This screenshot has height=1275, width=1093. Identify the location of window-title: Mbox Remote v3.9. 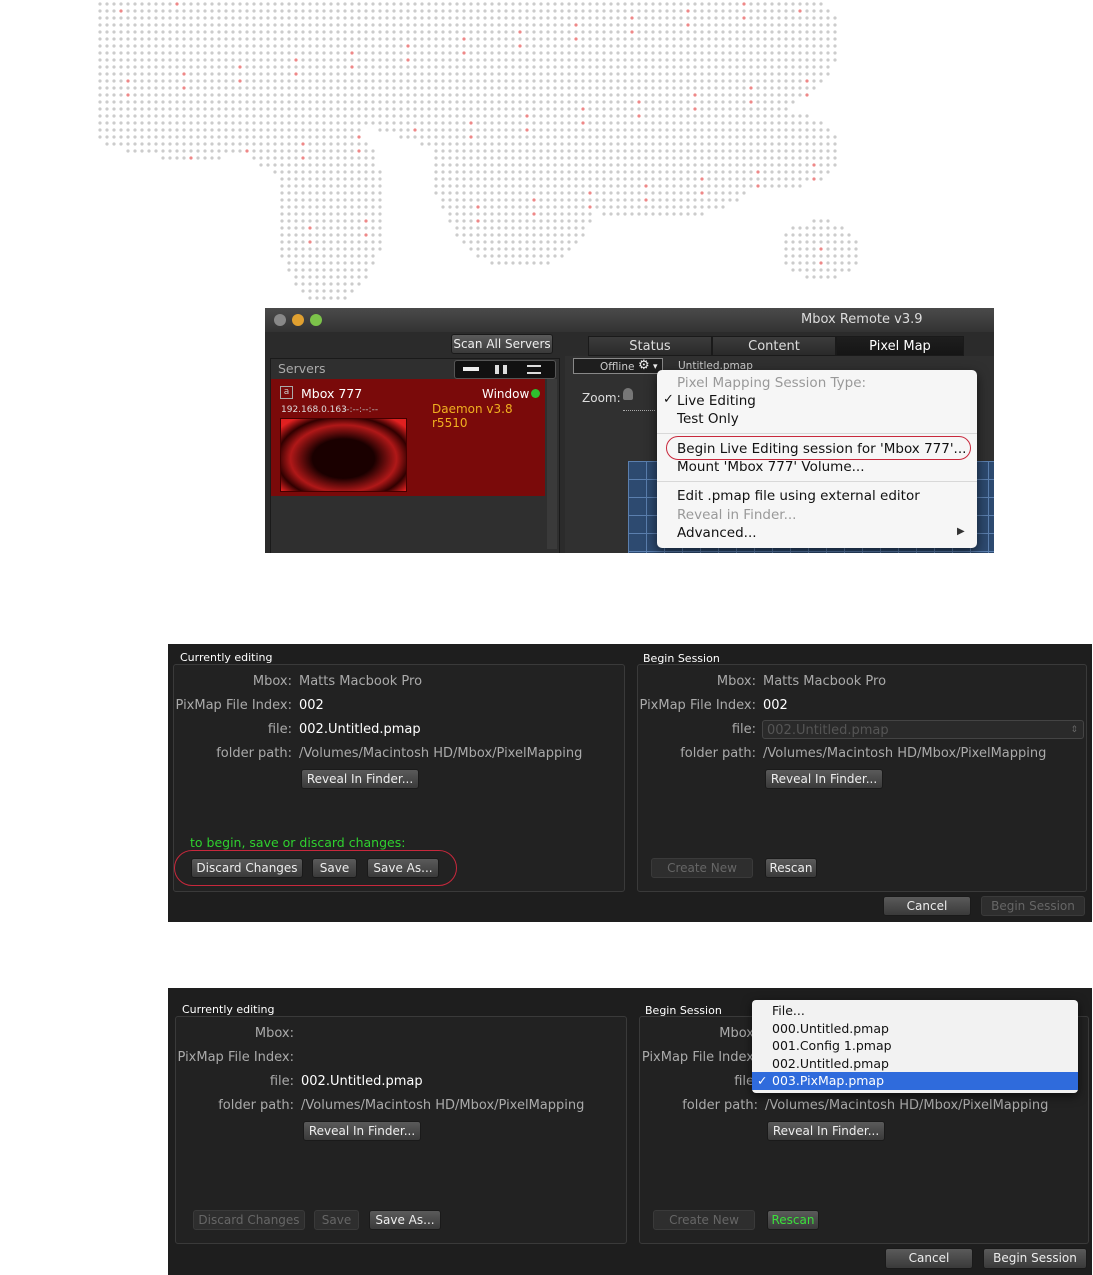
(862, 319).